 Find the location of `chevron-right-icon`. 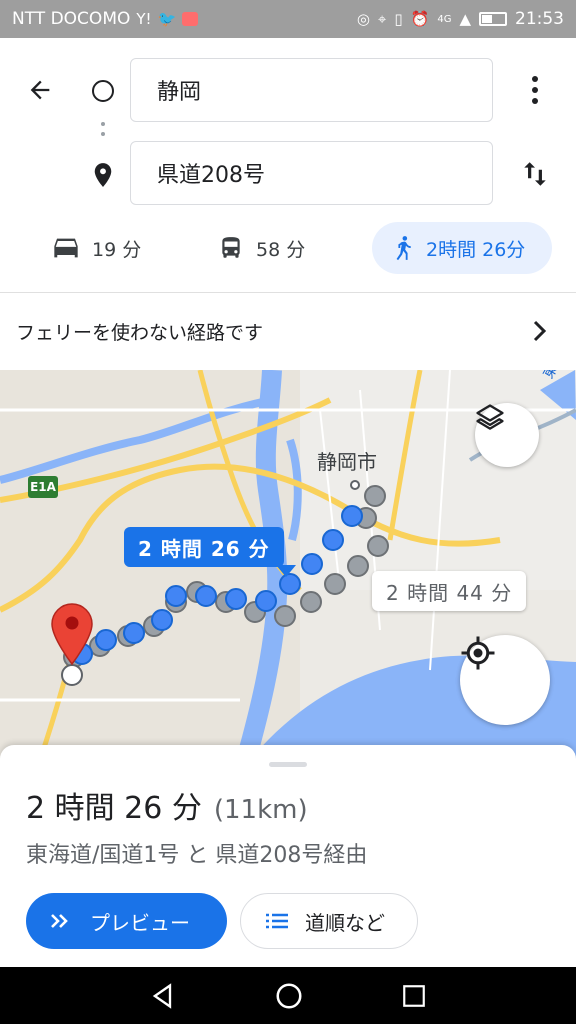

chevron-right-icon is located at coordinates (540, 331).